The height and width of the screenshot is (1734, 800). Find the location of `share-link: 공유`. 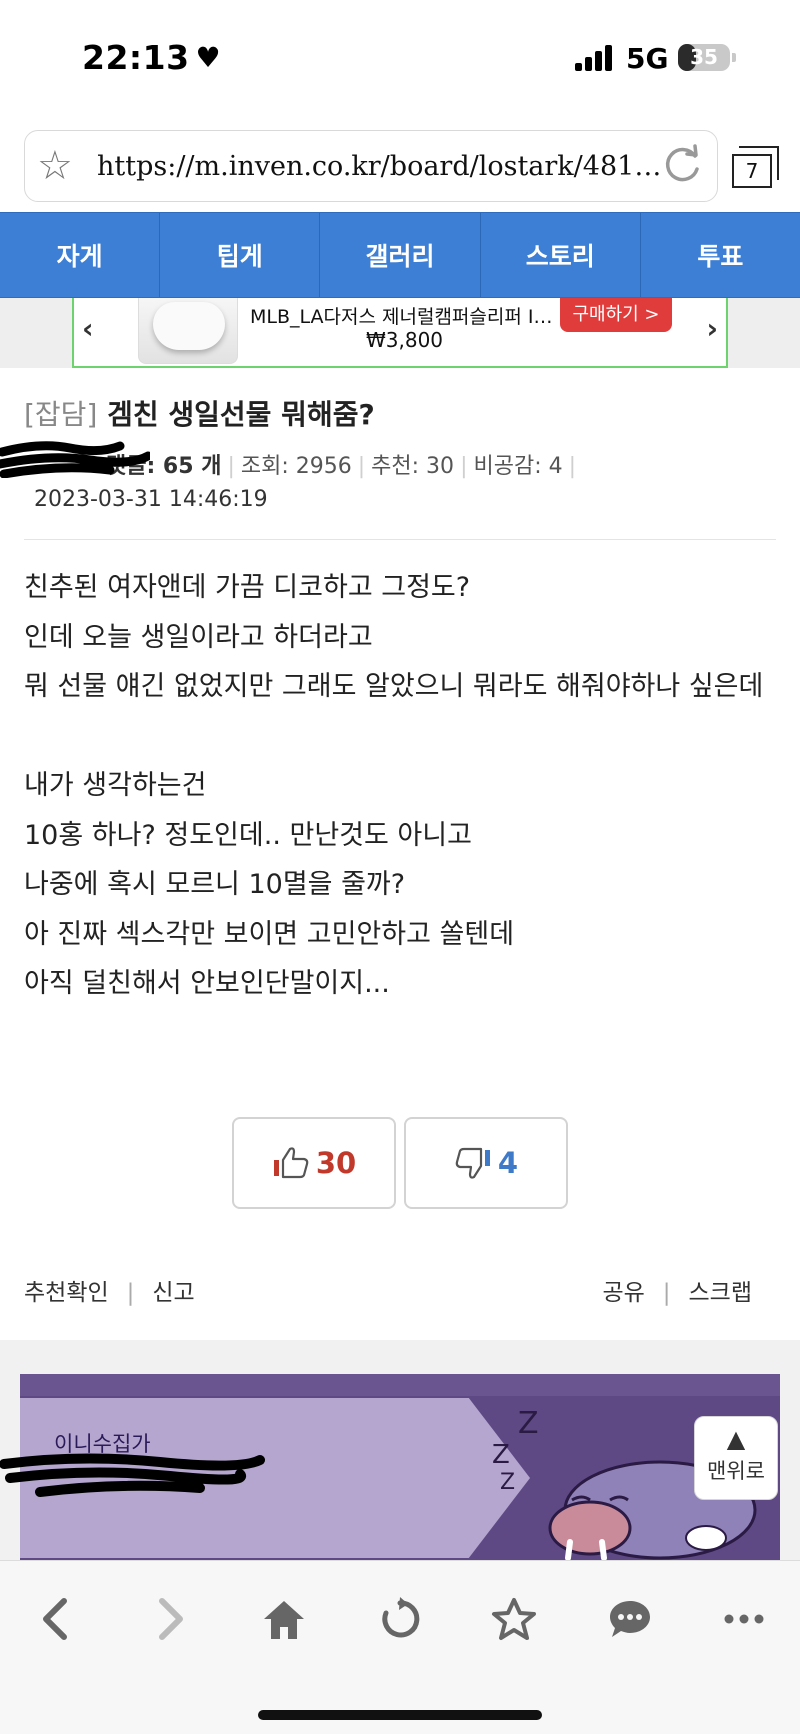

share-link: 공유 is located at coordinates (623, 1293).